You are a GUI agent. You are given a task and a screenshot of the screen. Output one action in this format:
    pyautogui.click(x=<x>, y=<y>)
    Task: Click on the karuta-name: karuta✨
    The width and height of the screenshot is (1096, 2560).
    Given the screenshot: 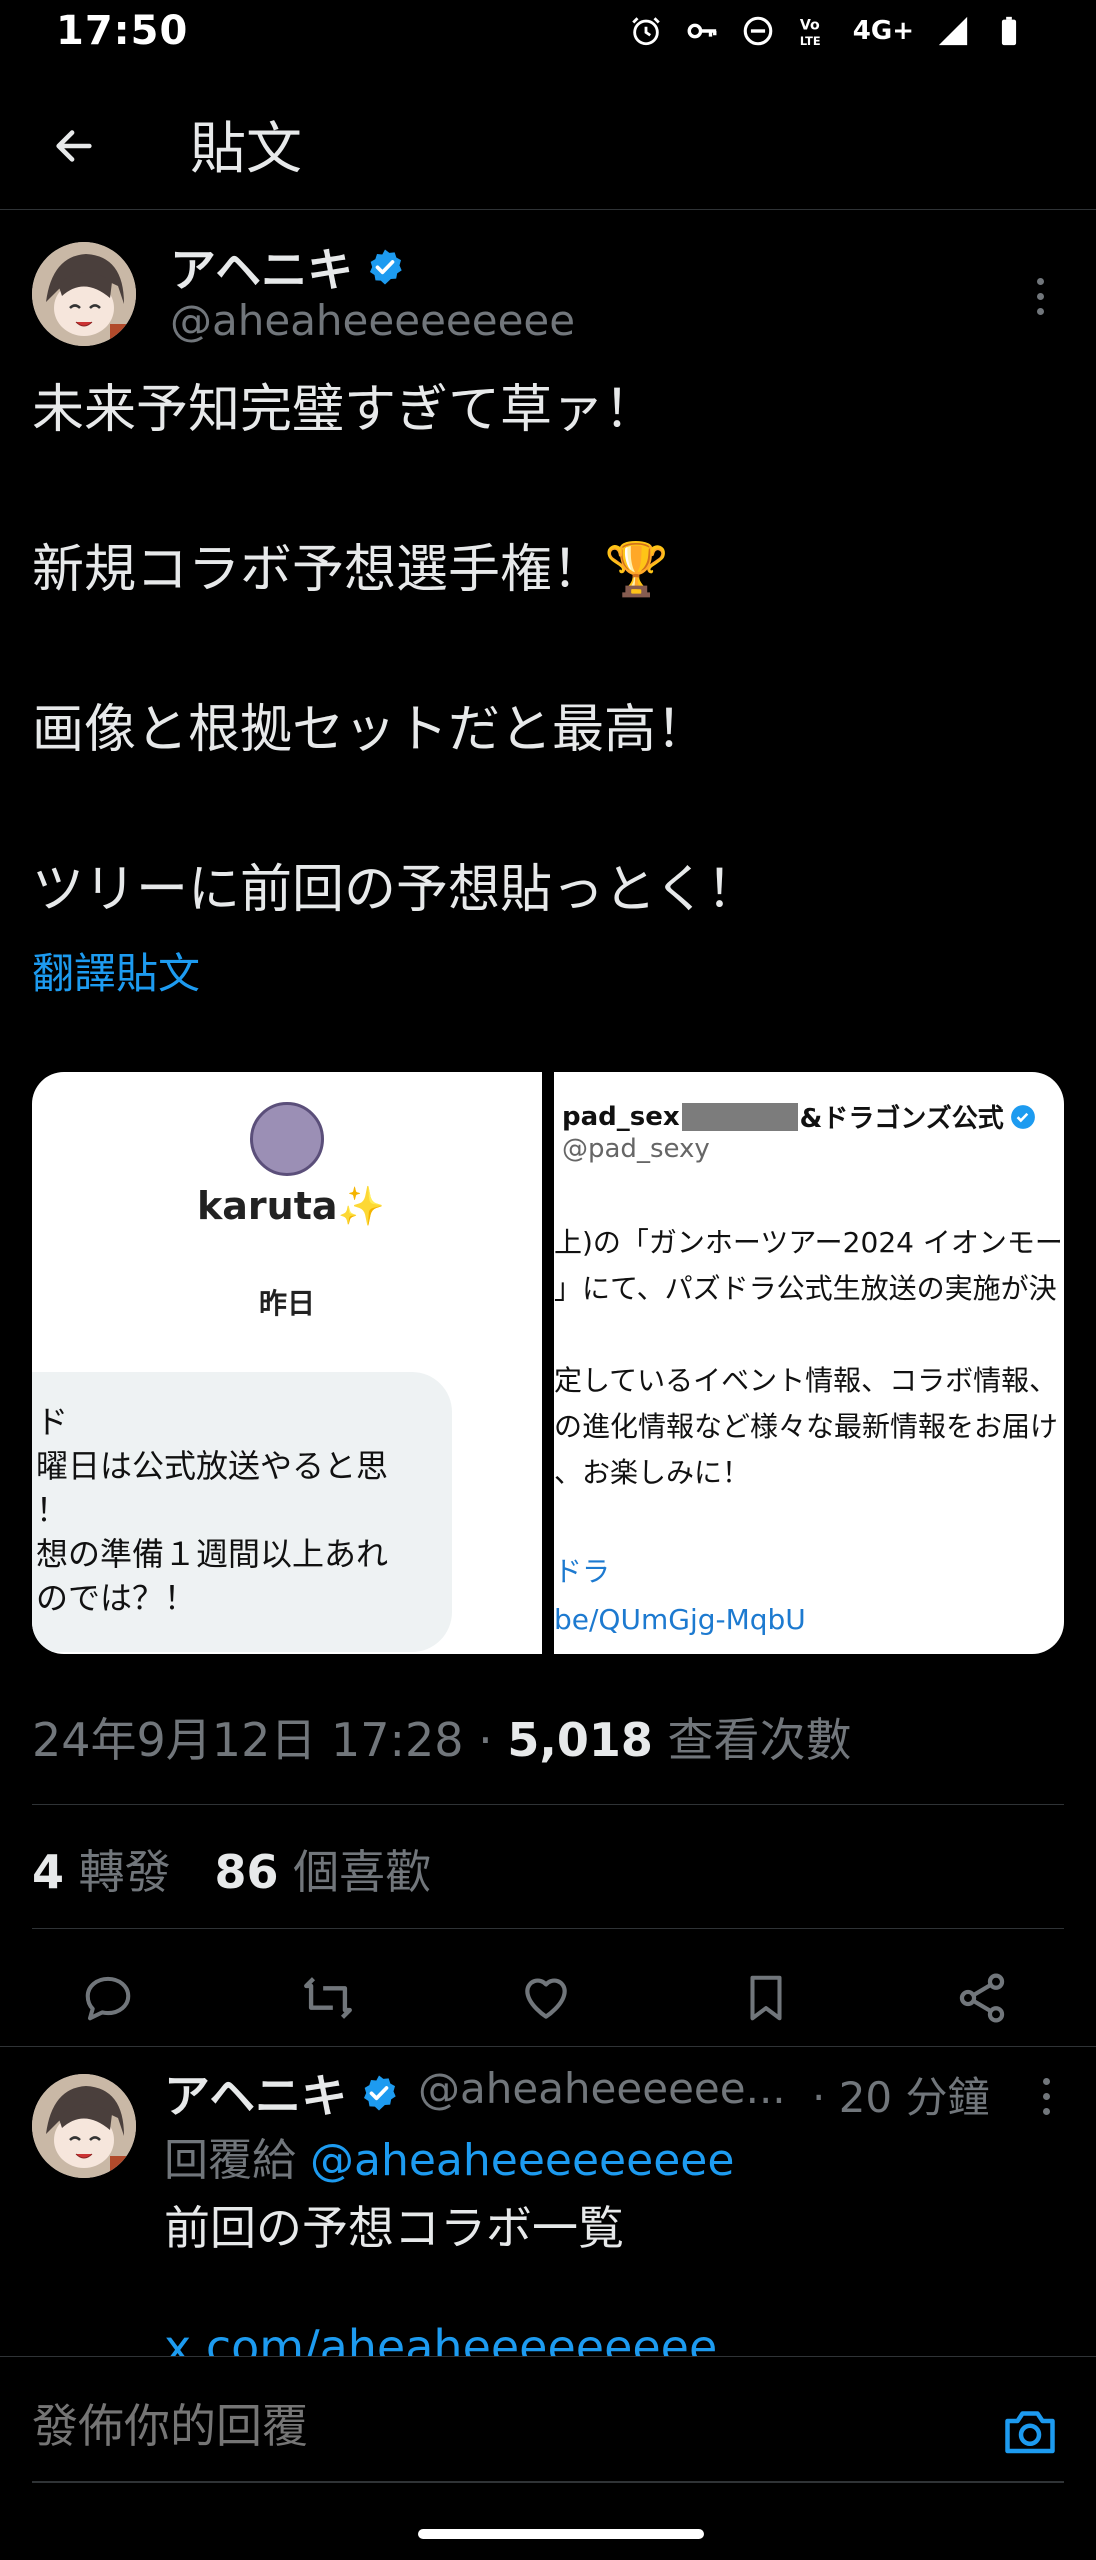 What is the action you would take?
    pyautogui.click(x=291, y=1206)
    